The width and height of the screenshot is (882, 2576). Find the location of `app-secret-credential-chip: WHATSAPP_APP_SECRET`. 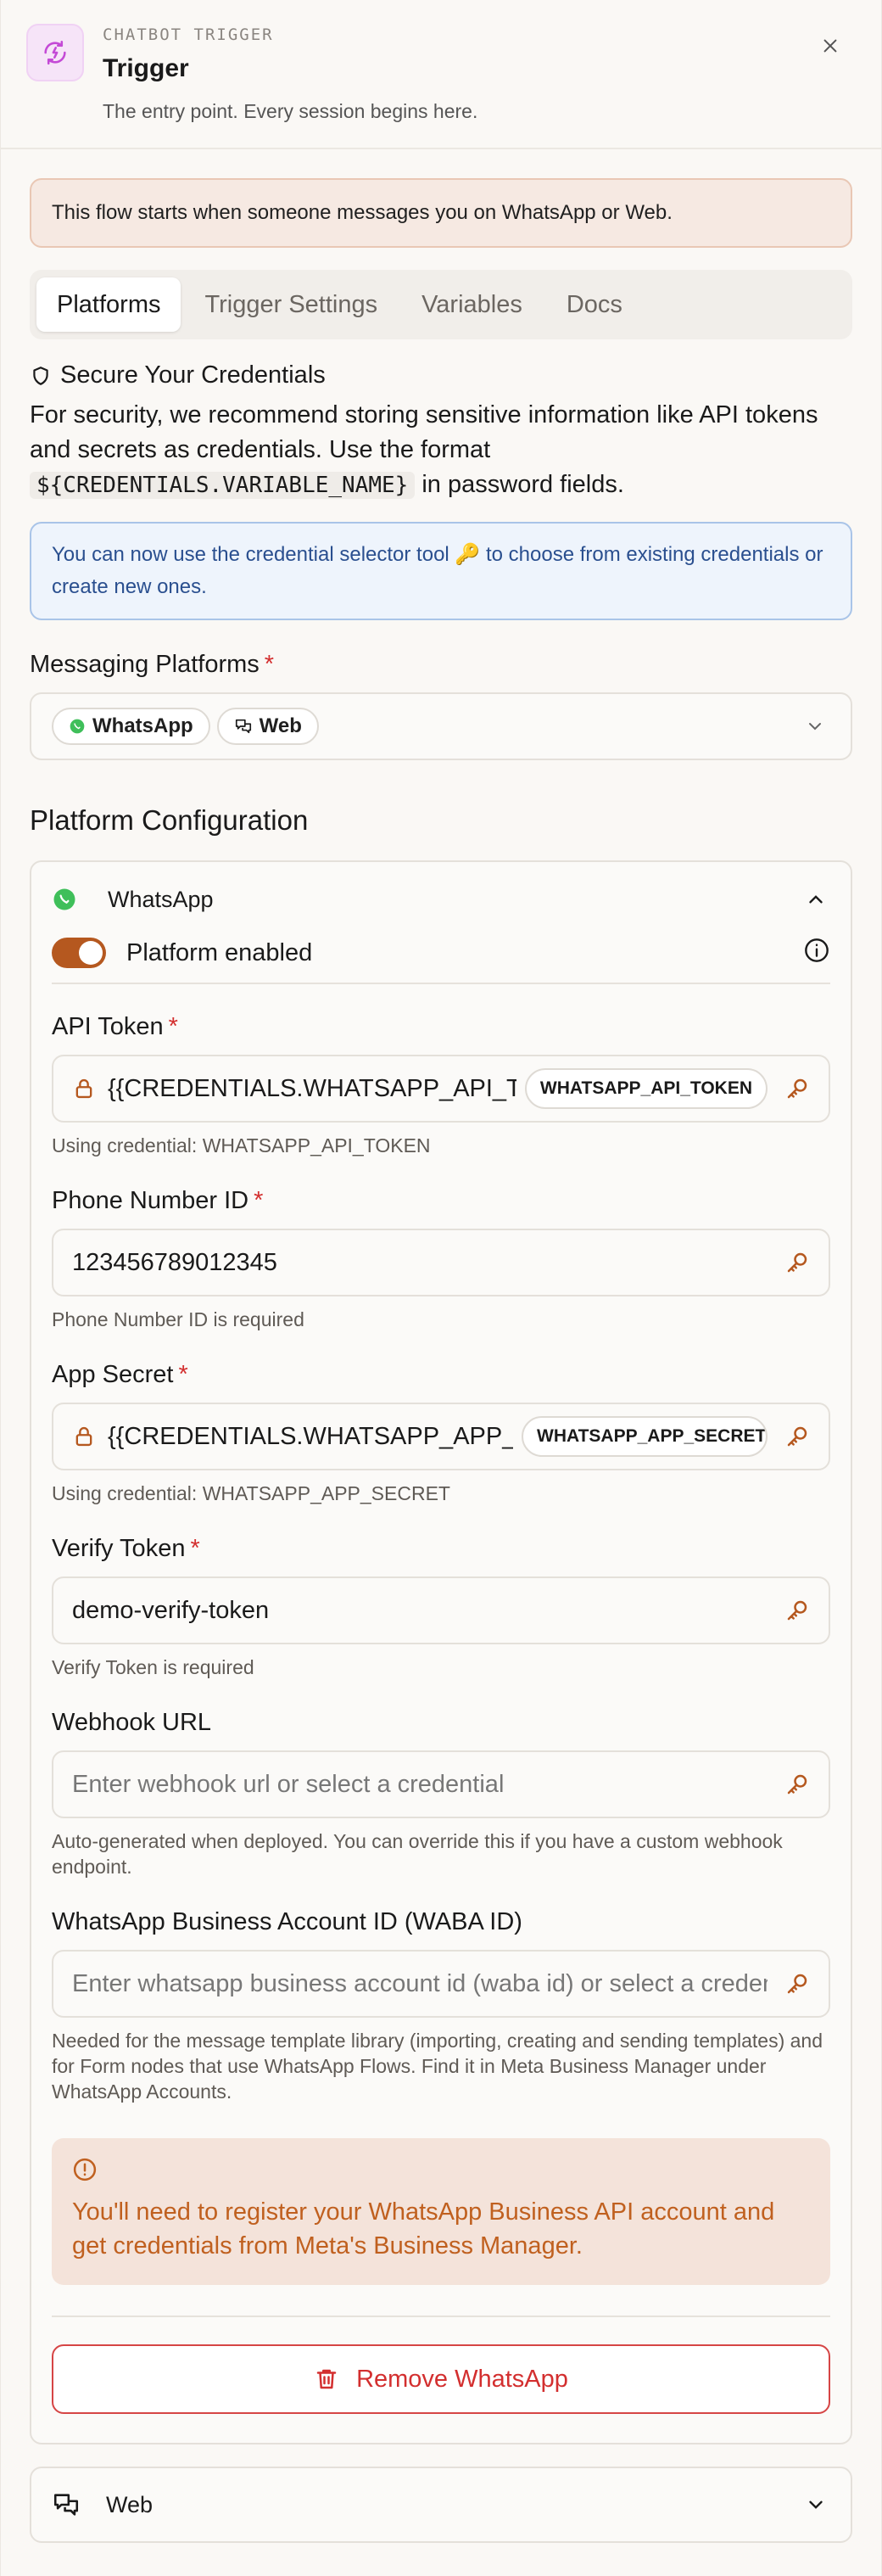

app-secret-credential-chip: WHATSAPP_APP_SECRET is located at coordinates (645, 1436).